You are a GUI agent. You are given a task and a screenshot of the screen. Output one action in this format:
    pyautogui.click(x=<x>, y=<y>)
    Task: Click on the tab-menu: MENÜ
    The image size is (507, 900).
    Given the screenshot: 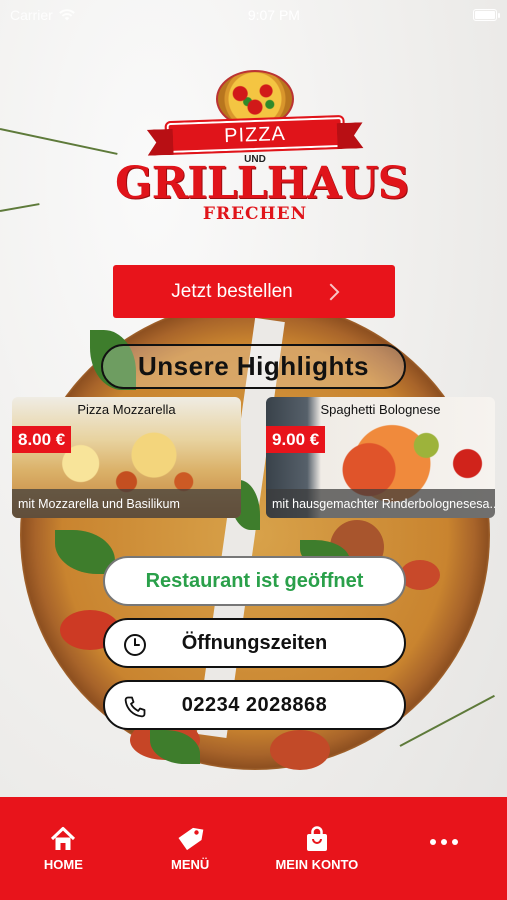 What is the action you would take?
    pyautogui.click(x=190, y=848)
    